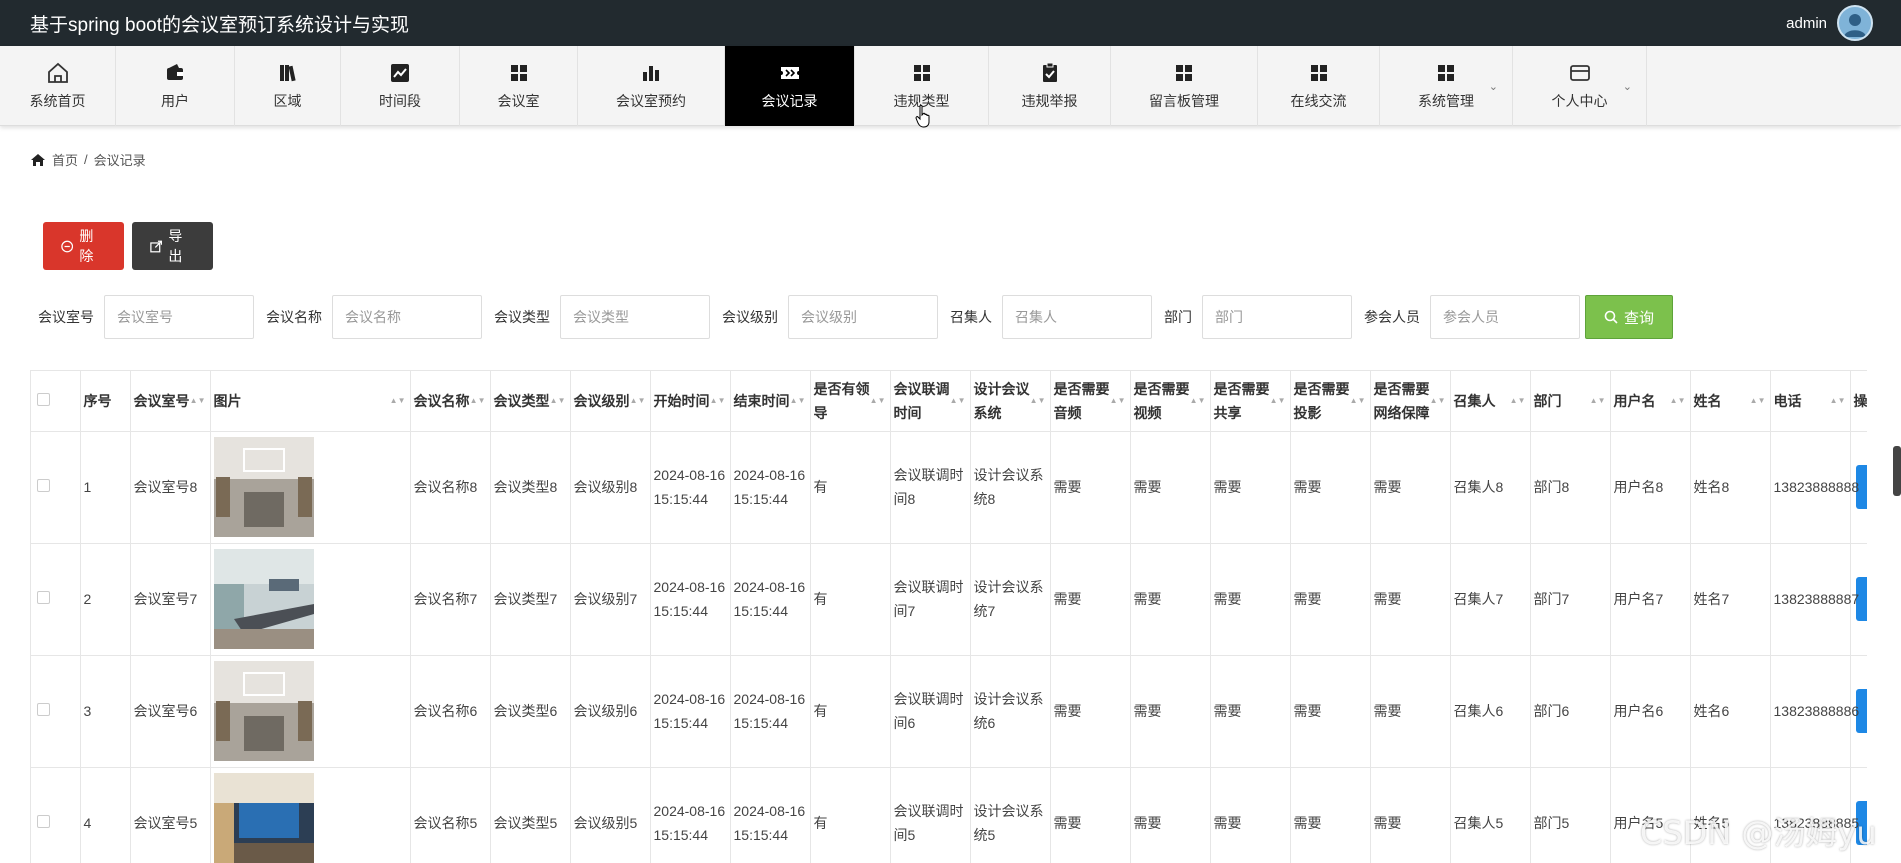 This screenshot has width=1901, height=863. What do you see at coordinates (1446, 86) in the screenshot?
I see `nav-item-system-management: 系统管理 ⌄` at bounding box center [1446, 86].